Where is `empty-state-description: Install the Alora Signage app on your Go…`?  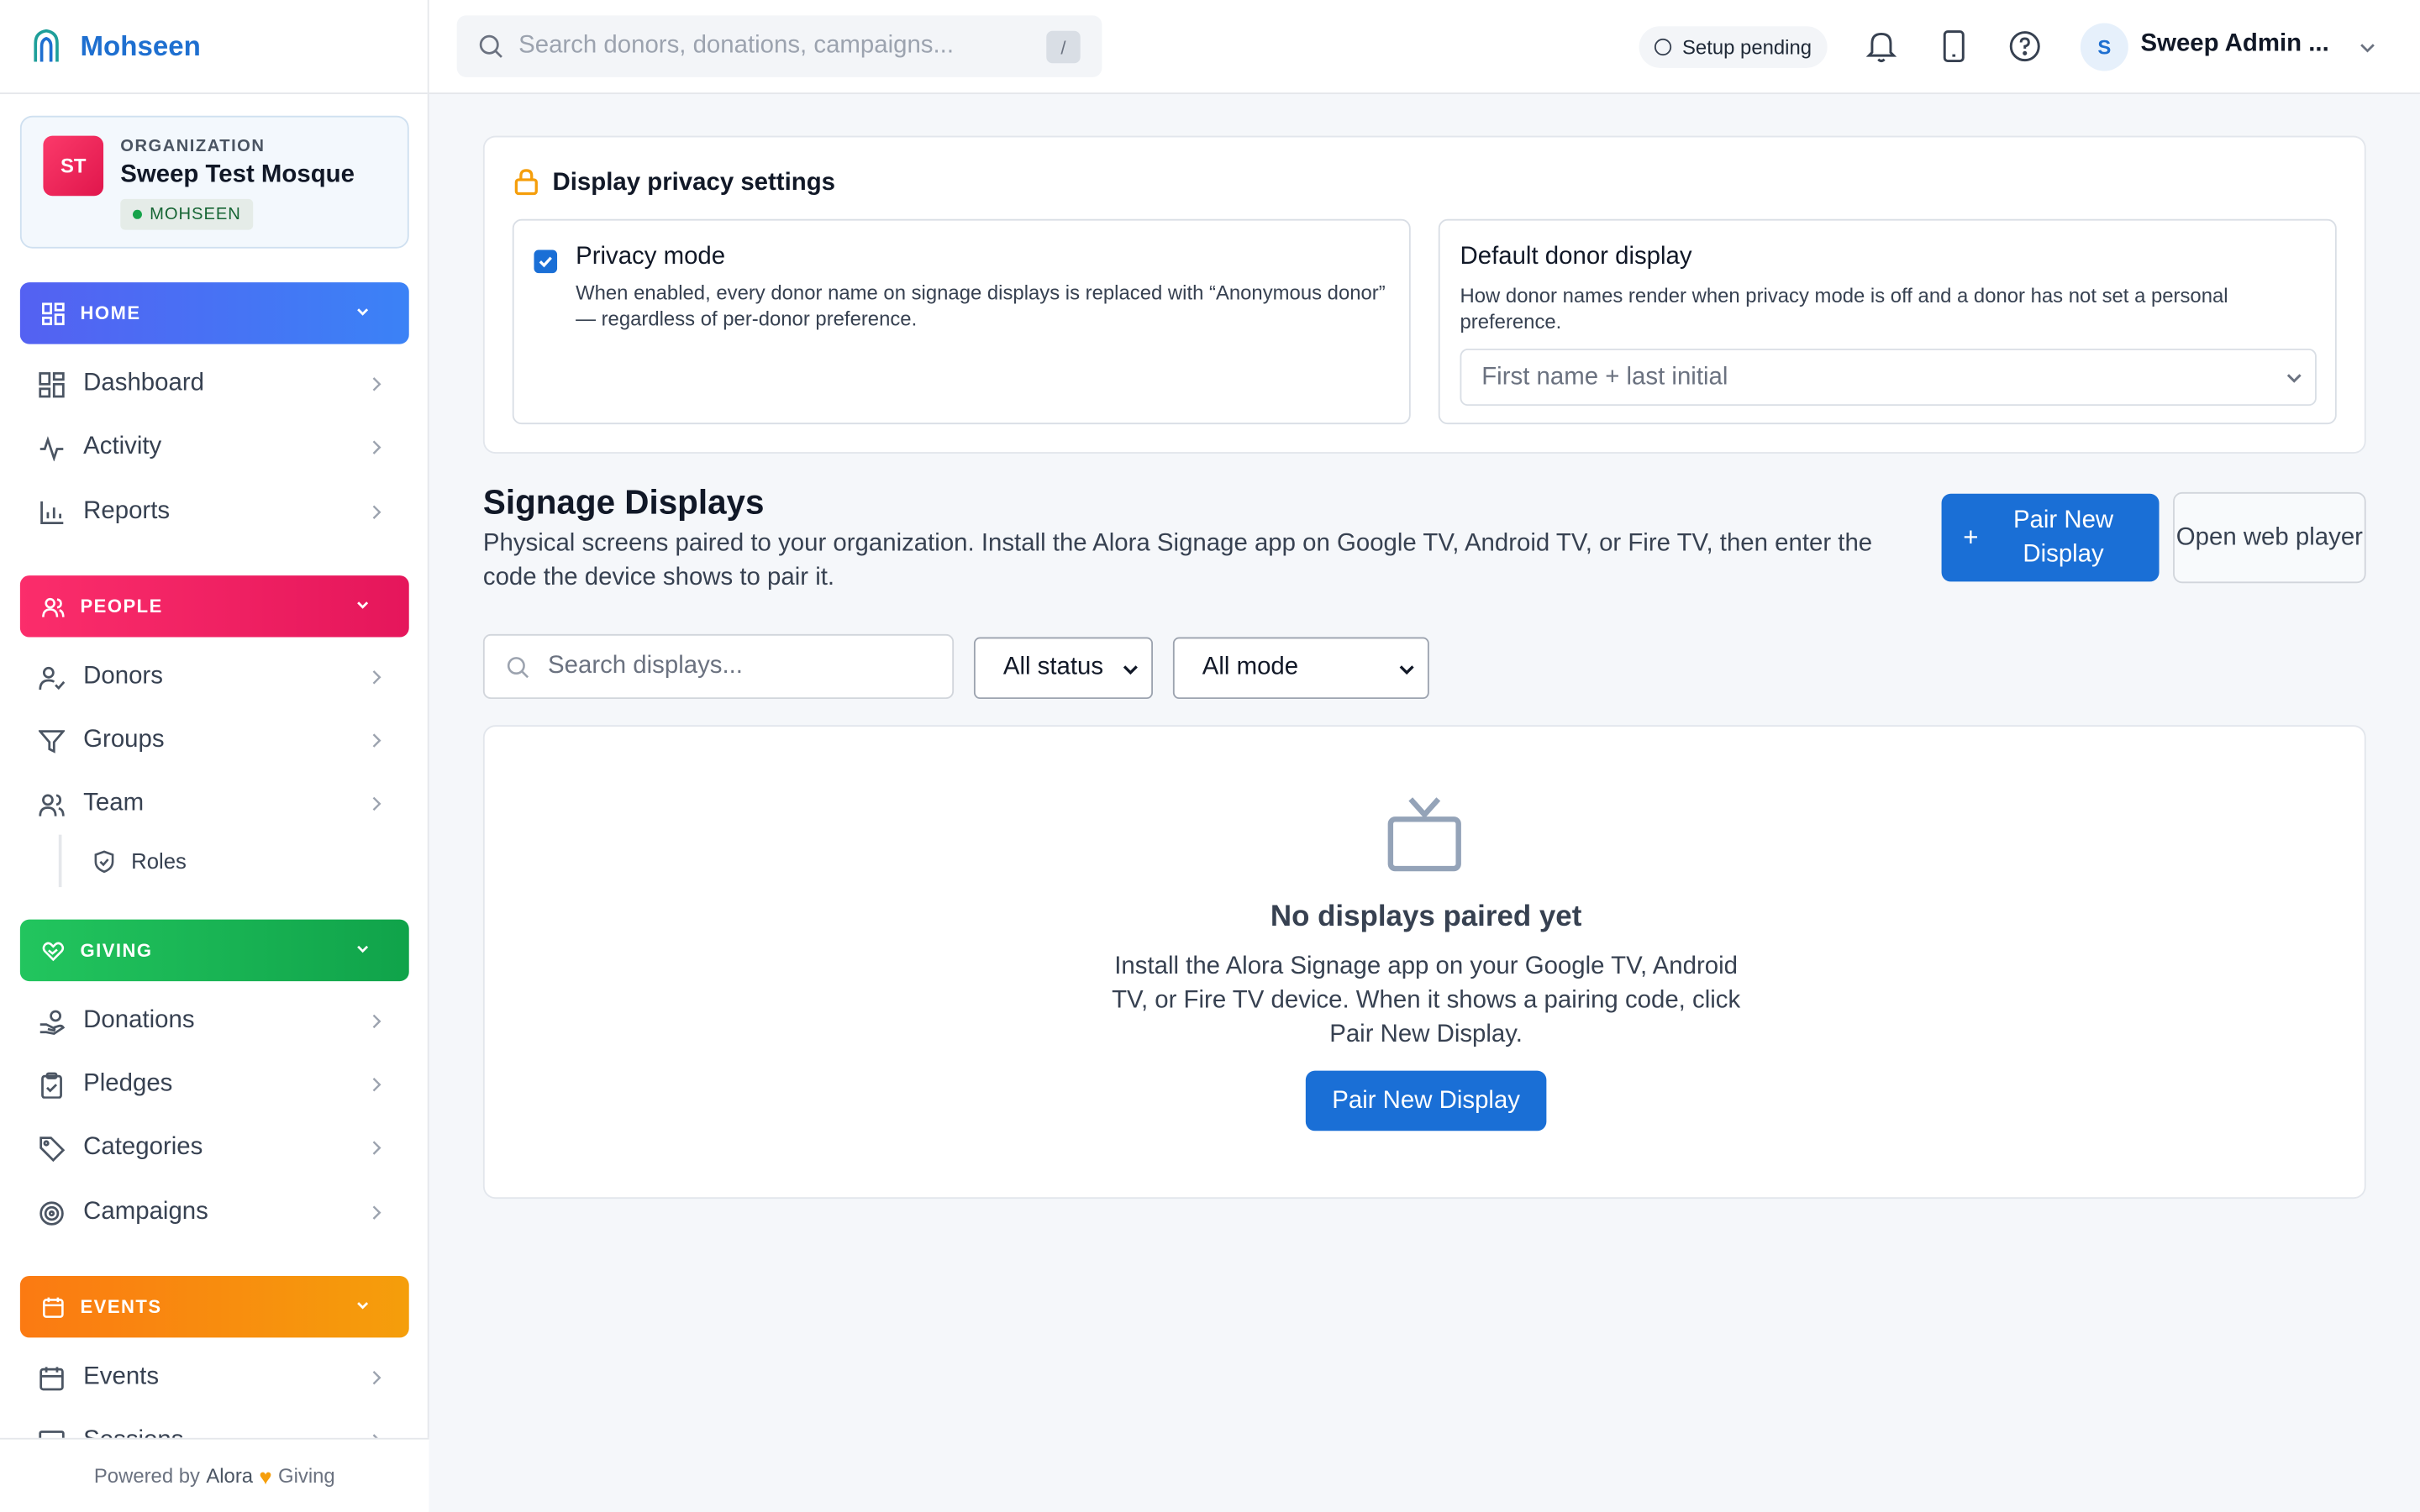
empty-state-description: Install the Alora Signage app on your Go… is located at coordinates (1426, 1000).